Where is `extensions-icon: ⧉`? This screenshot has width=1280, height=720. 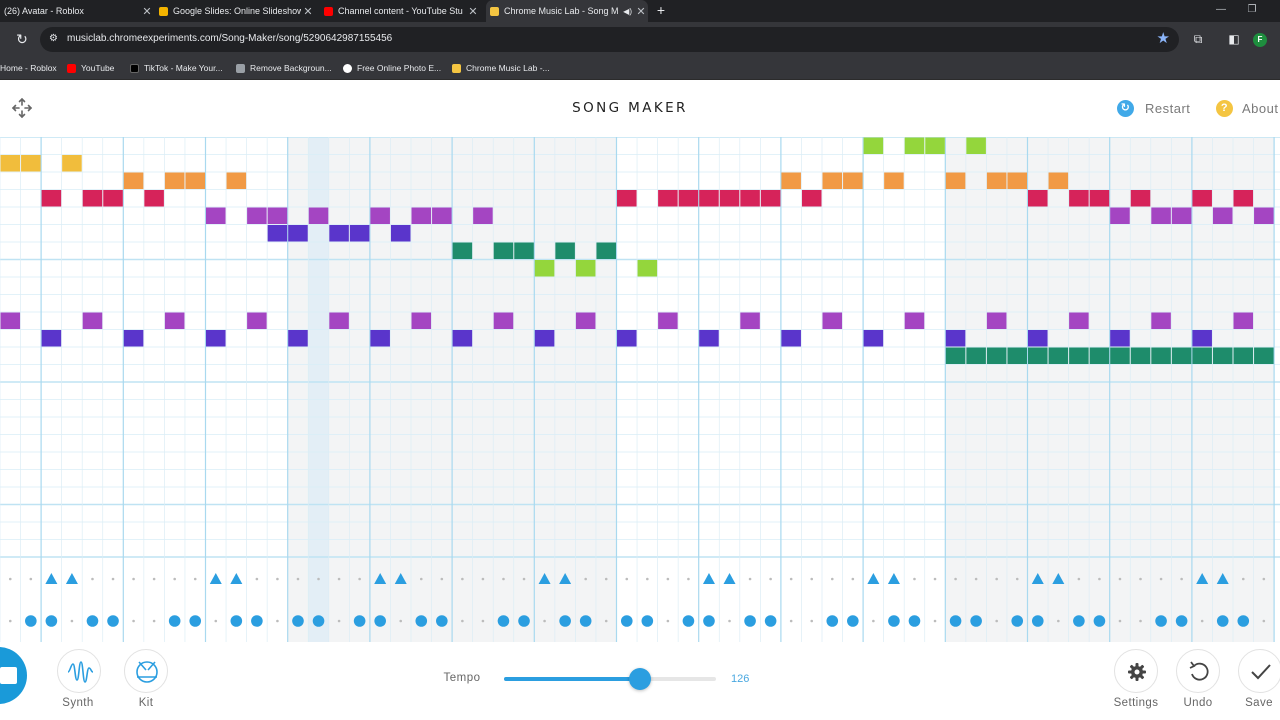
extensions-icon: ⧉ is located at coordinates (1198, 39).